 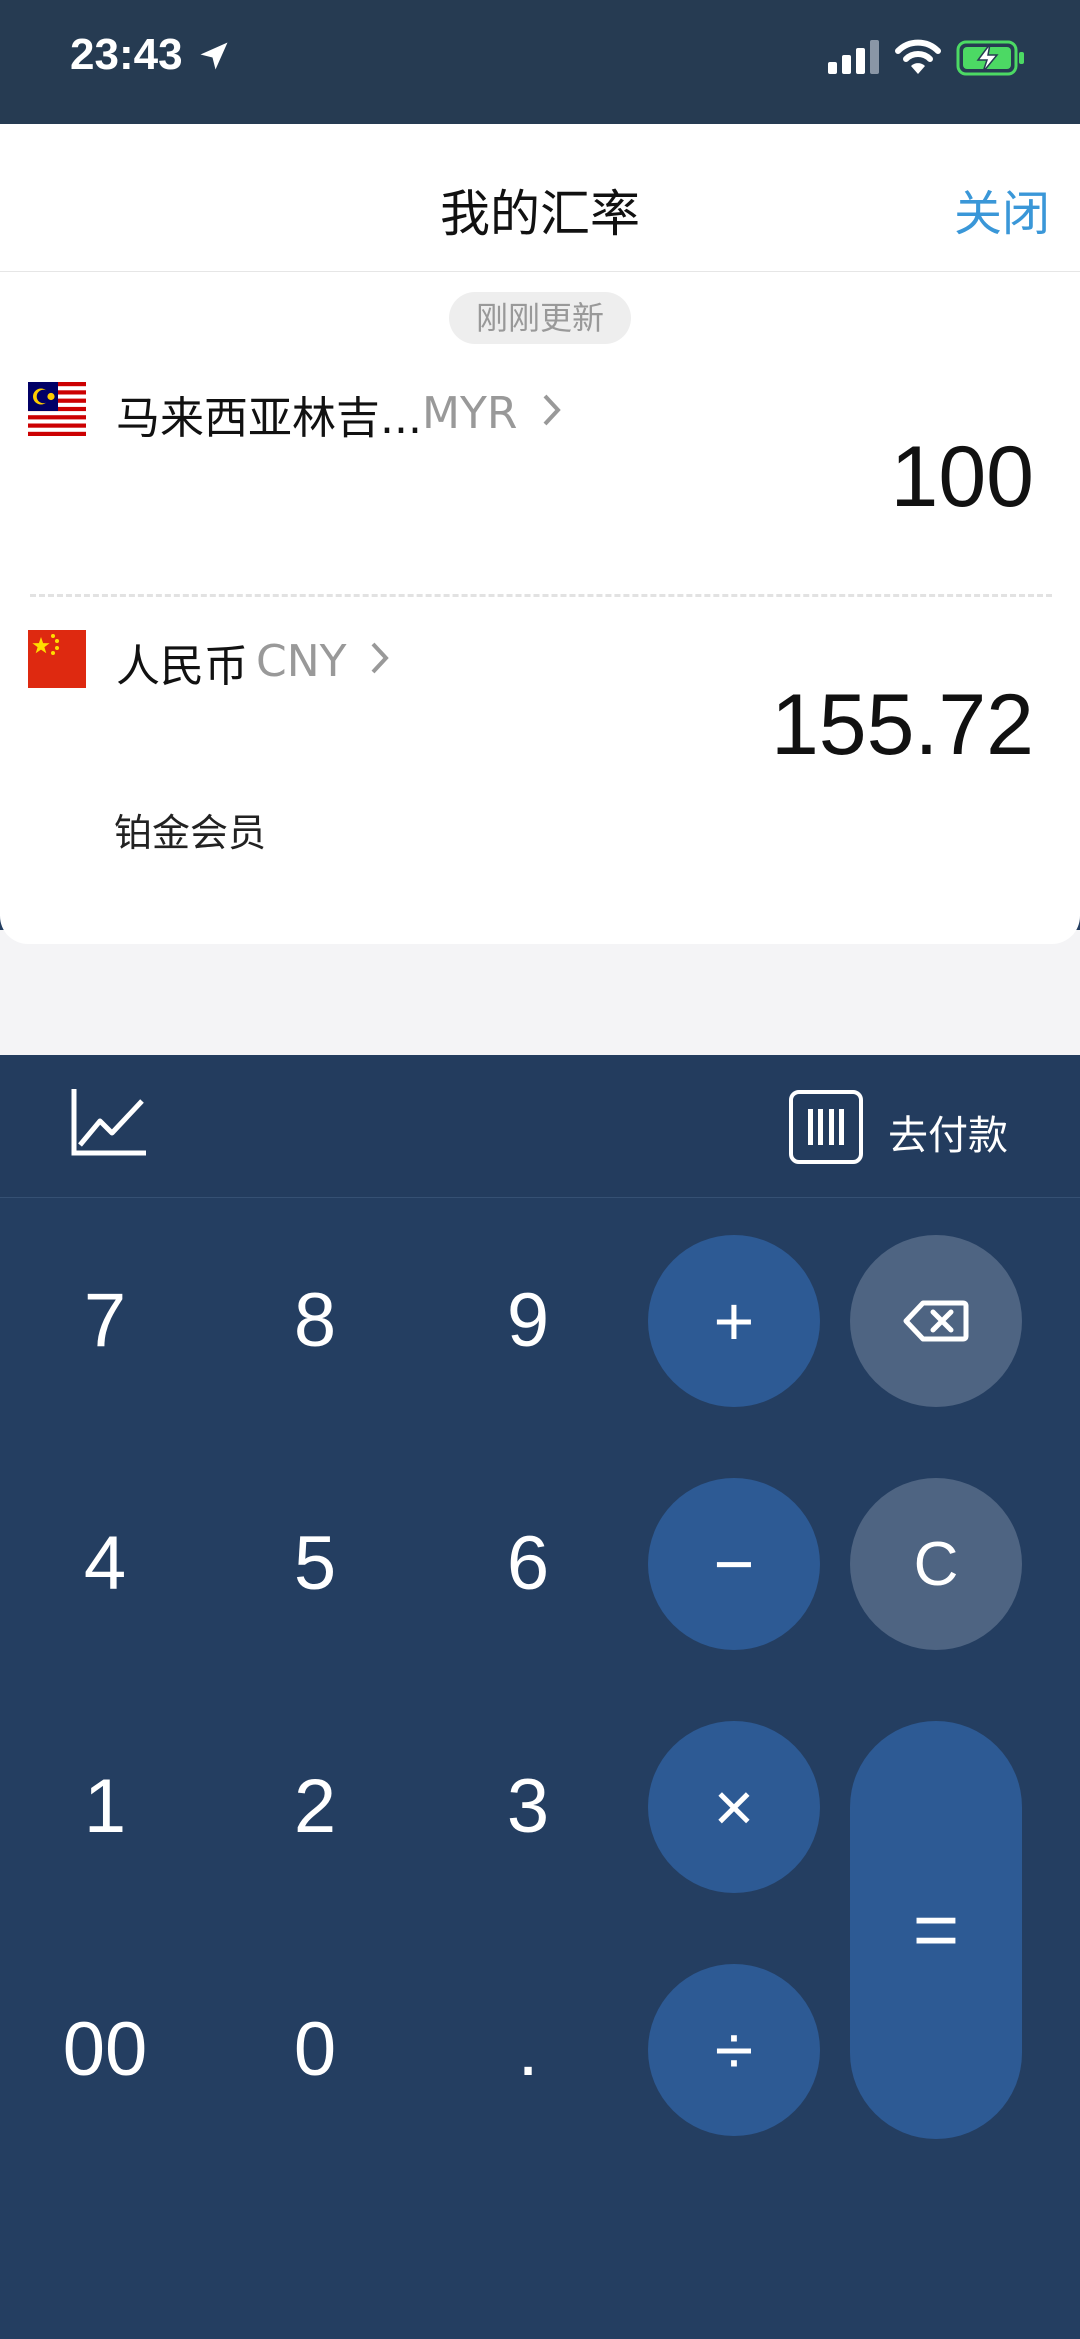 I want to click on currency-name: 人民币, so click(x=182, y=666).